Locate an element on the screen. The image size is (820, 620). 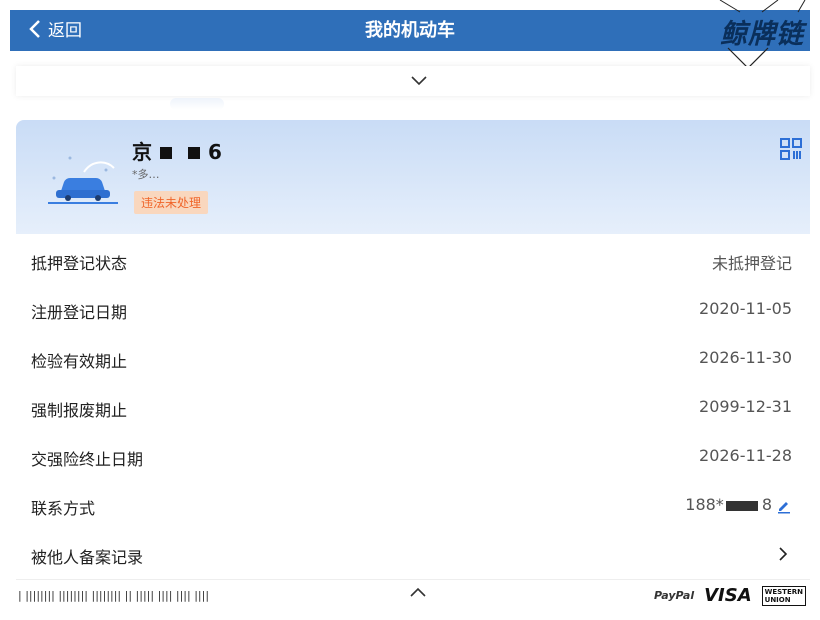
row-label: 交强险终止日期 is located at coordinates (87, 459).